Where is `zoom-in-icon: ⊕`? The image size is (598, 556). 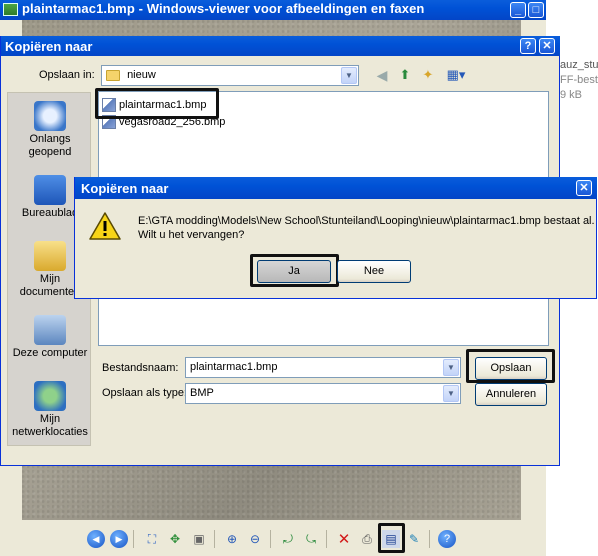
zoom-in-icon: ⊕ is located at coordinates (232, 539).